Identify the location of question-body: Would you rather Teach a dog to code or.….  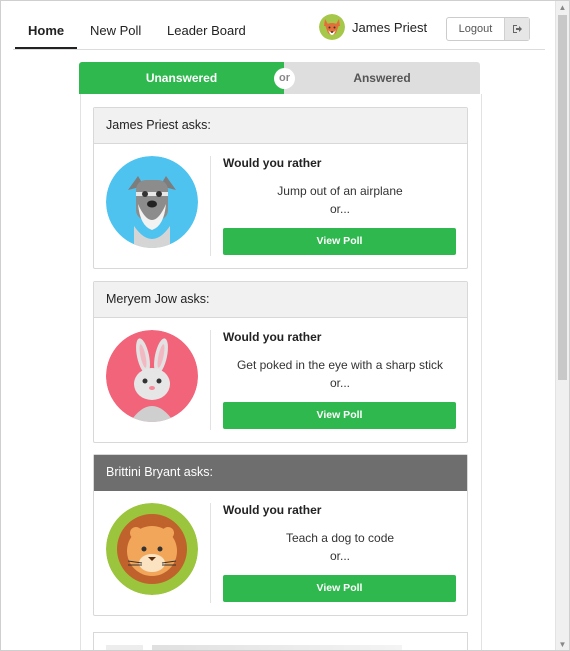
(280, 553).